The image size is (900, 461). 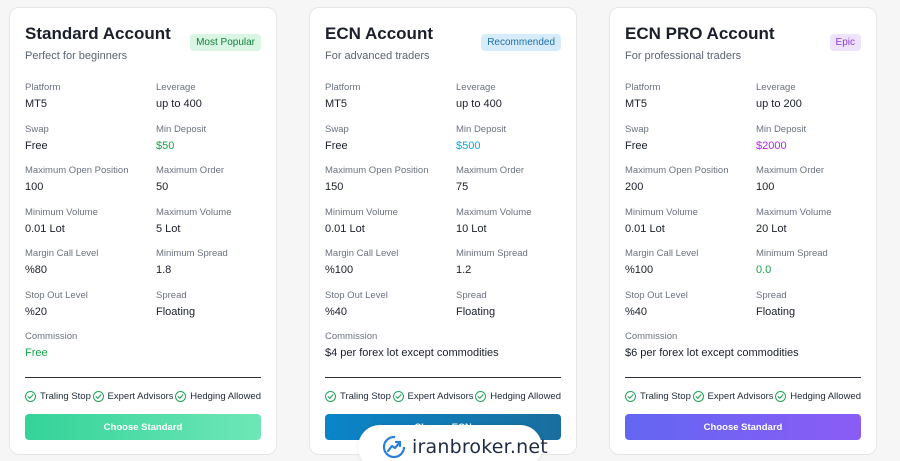 What do you see at coordinates (181, 129) in the screenshot?
I see `spec-label: Min Deposit` at bounding box center [181, 129].